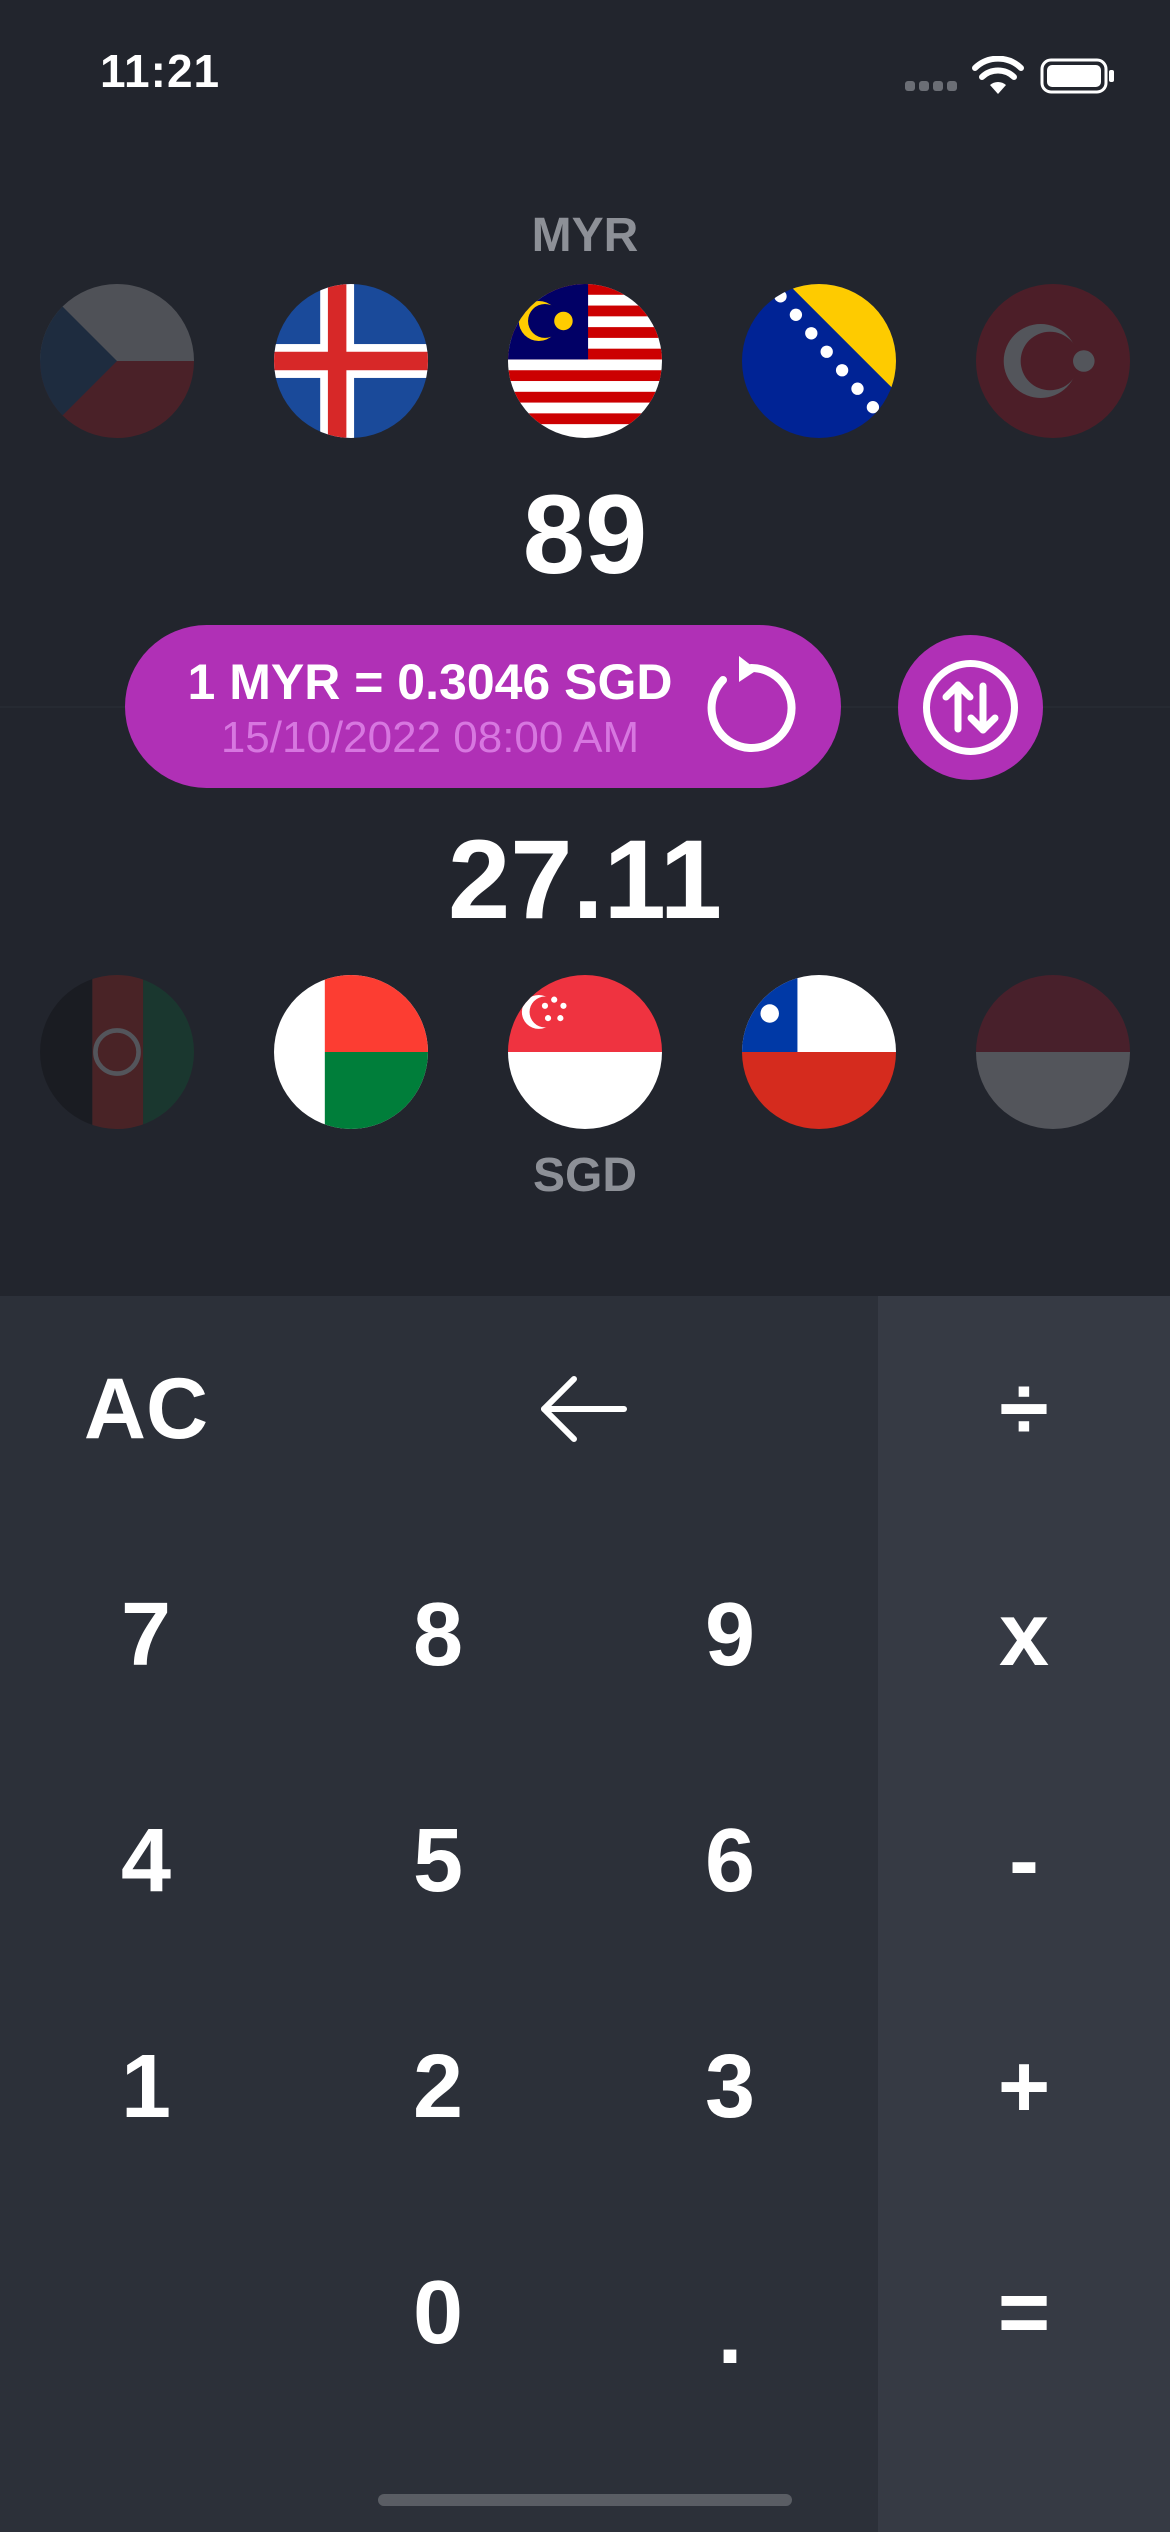  Describe the element at coordinates (1024, 2313) in the screenshot. I see `equals-button: =` at that location.